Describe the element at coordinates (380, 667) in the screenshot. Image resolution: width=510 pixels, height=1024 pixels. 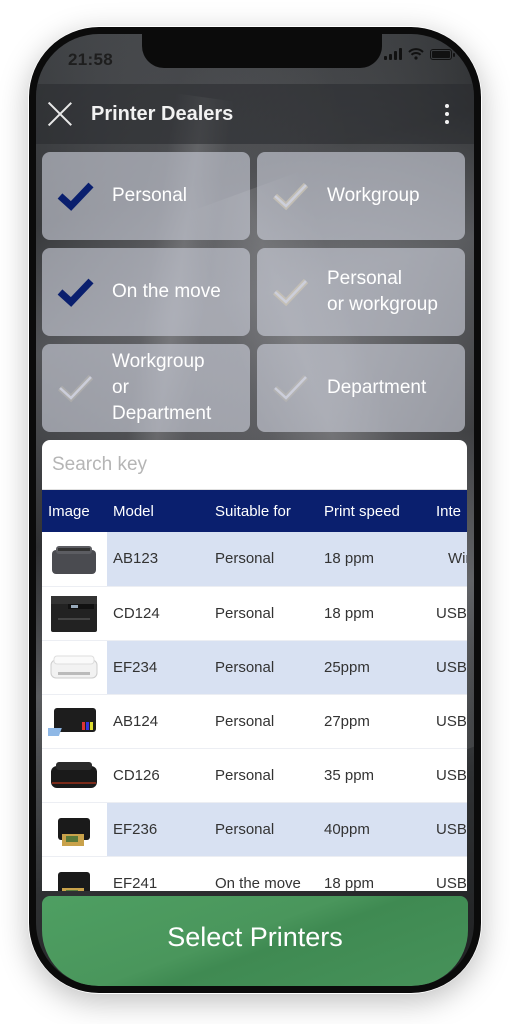
I see `print-speed-cell: 25ppm` at that location.